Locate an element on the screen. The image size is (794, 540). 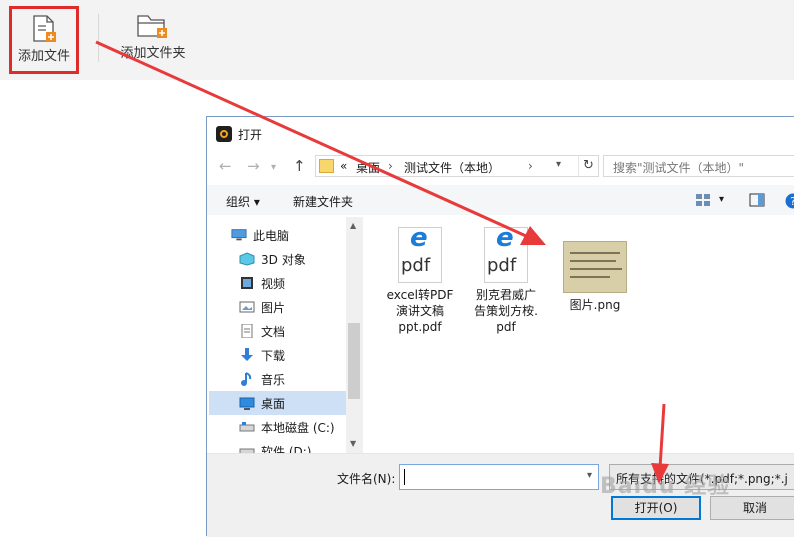
address-dropdown-icon: ▾ is located at coordinates (558, 164).